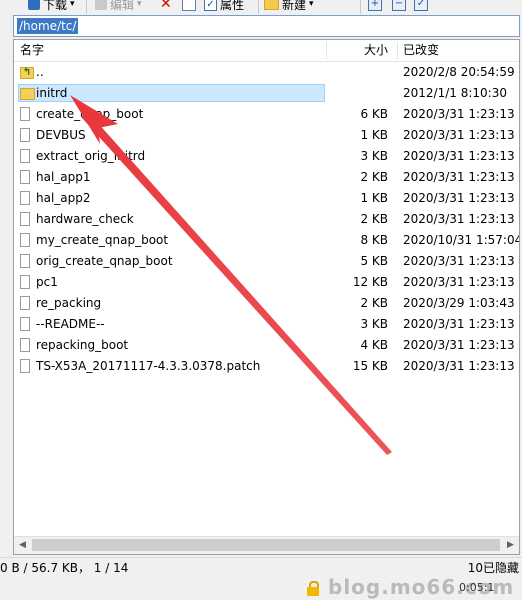  What do you see at coordinates (90, 114) in the screenshot?
I see `file-name: create_qnap_boot` at bounding box center [90, 114].